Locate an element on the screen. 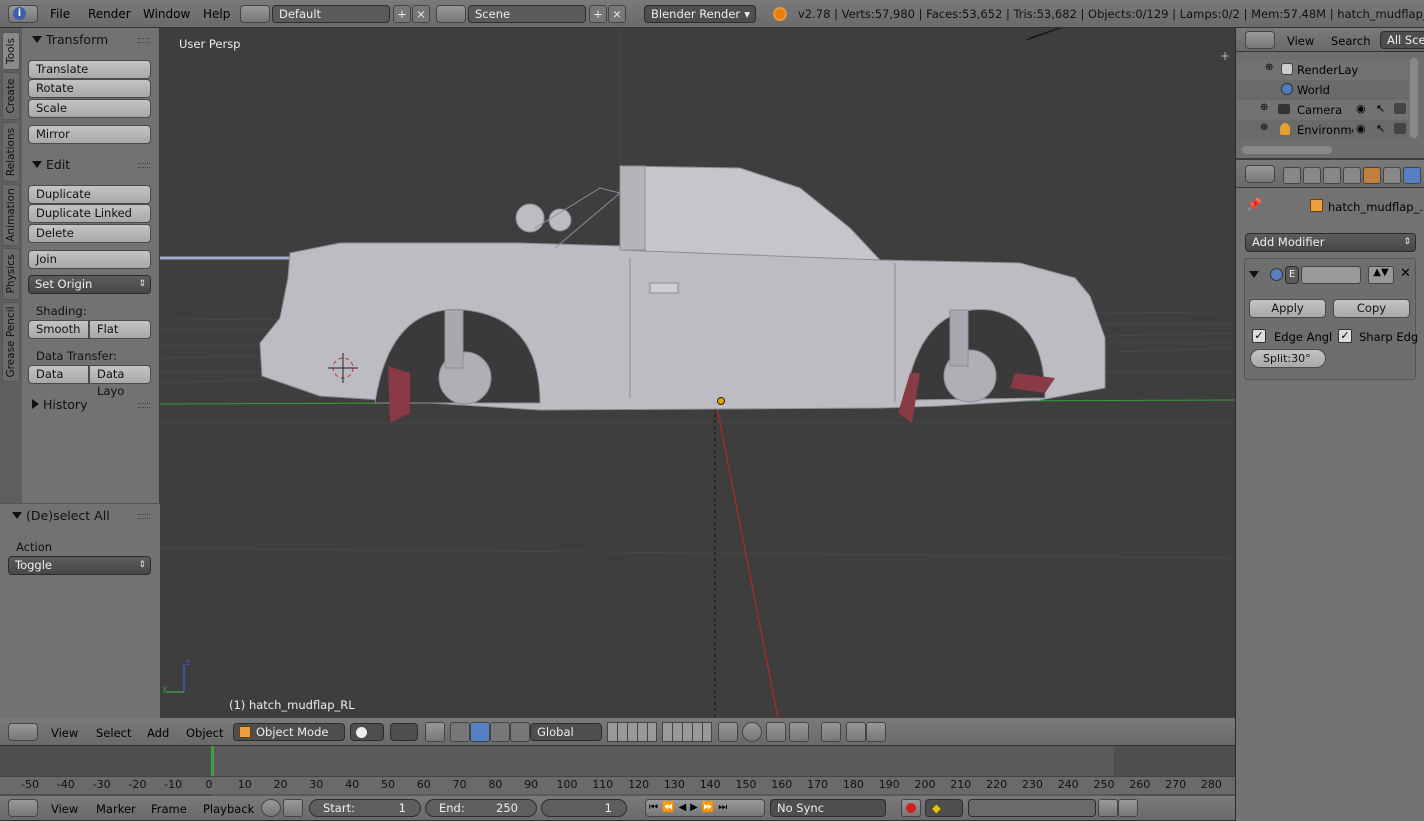 This screenshot has width=1424, height=821. render-preview-icon is located at coordinates (752, 732).